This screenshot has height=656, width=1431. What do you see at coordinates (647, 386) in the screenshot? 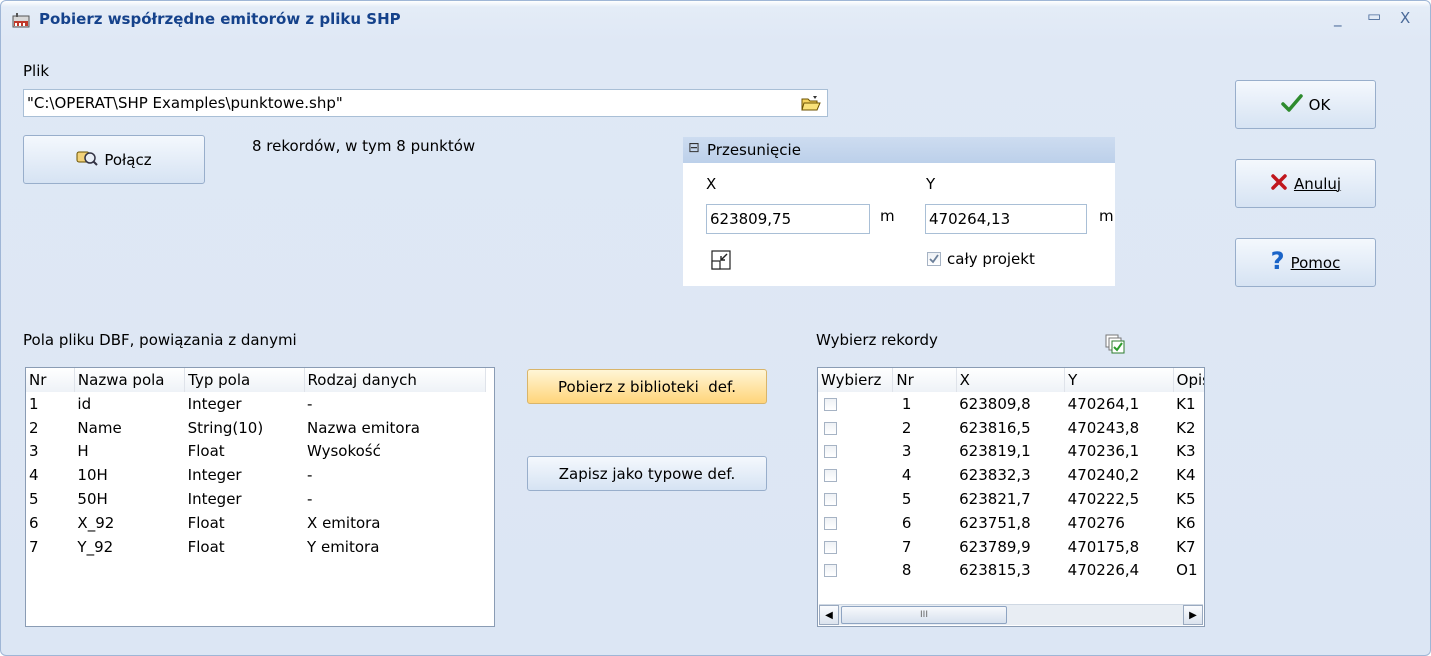
I see `load-library-button: Pobierz z biblioteki def.` at bounding box center [647, 386].